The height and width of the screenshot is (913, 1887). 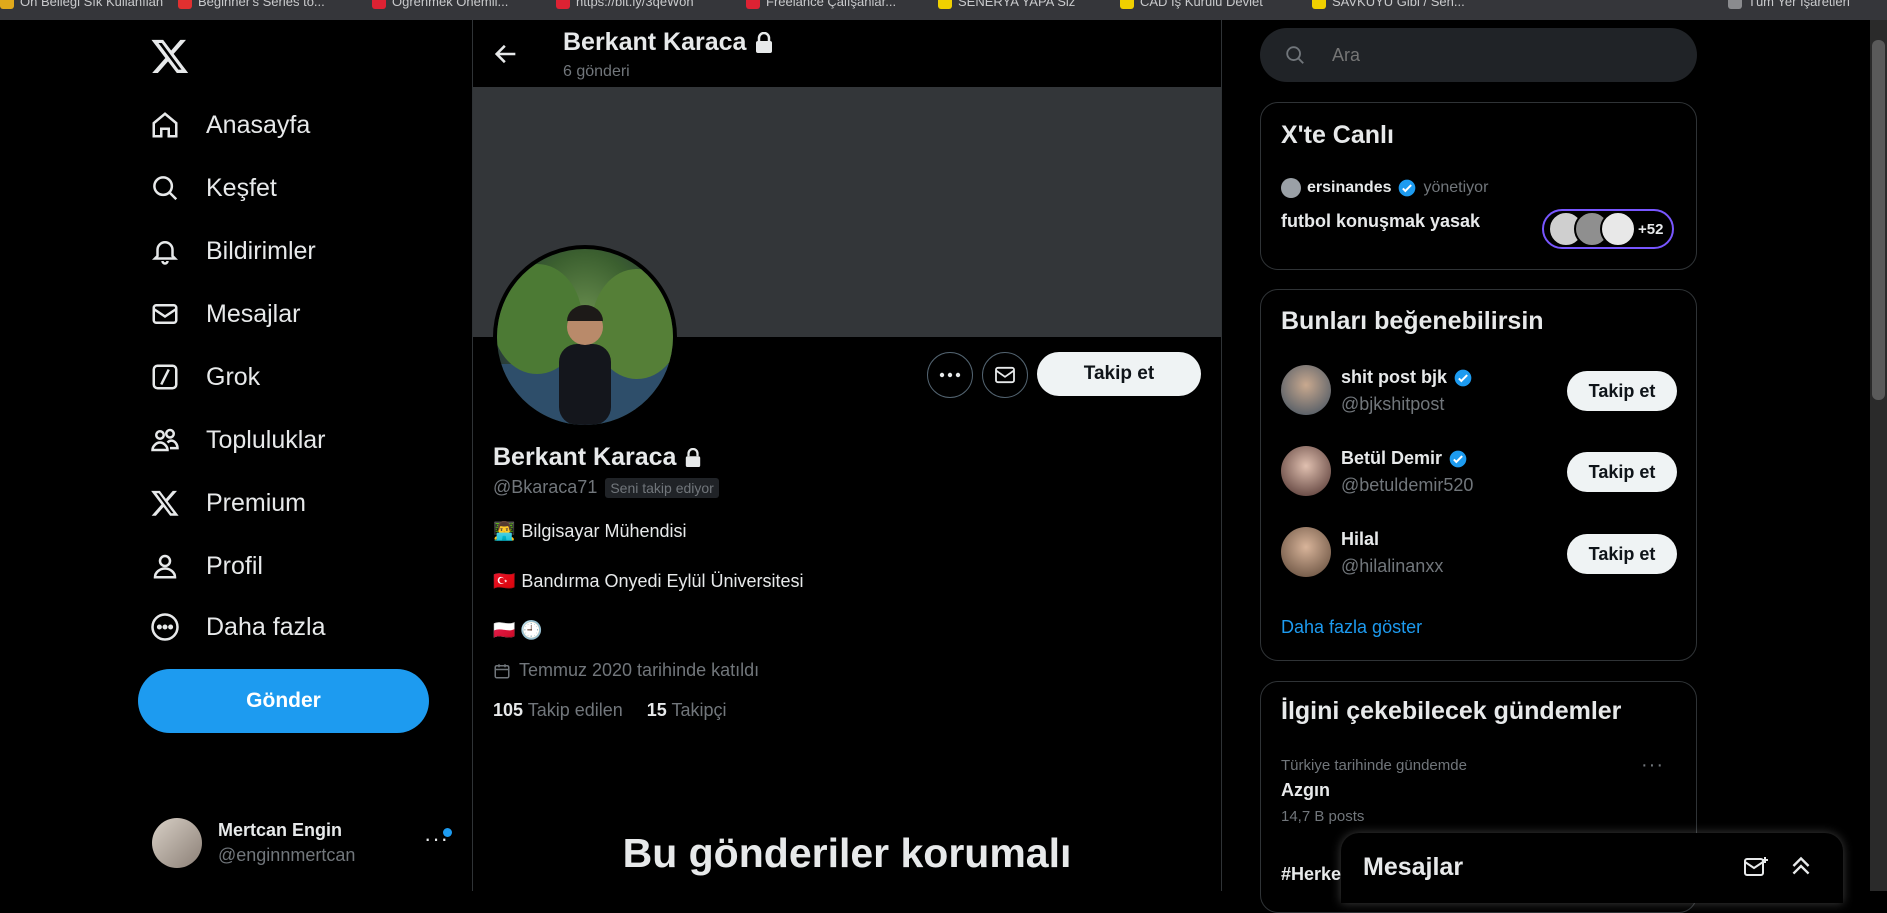 What do you see at coordinates (1005, 375) in the screenshot?
I see `message-button` at bounding box center [1005, 375].